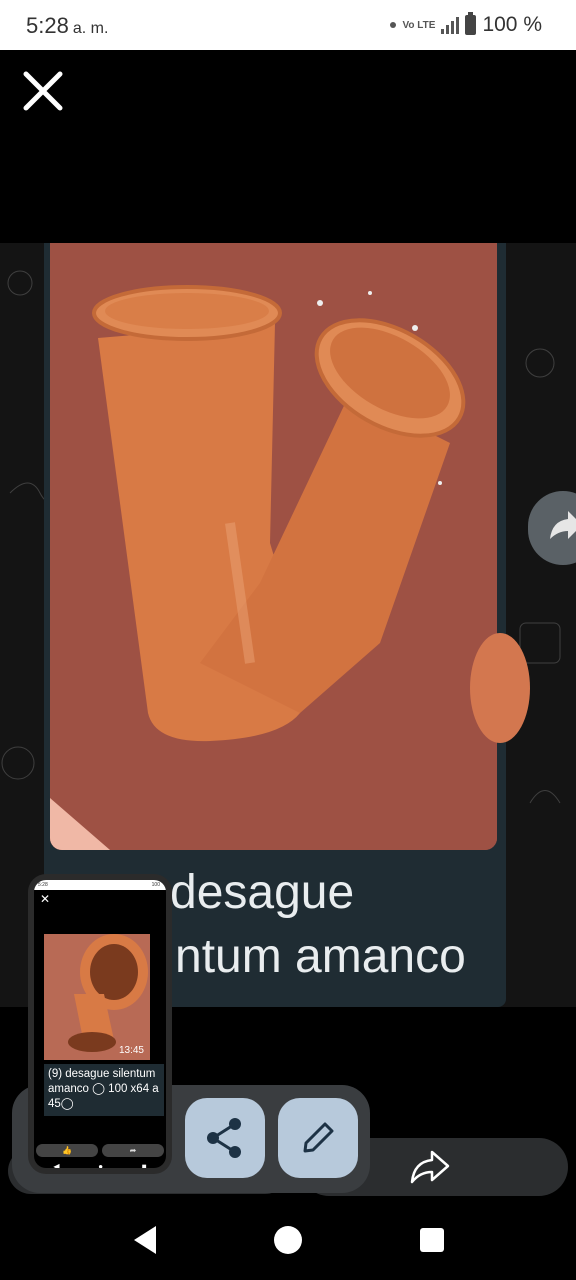  I want to click on signal-icon, so click(450, 25).